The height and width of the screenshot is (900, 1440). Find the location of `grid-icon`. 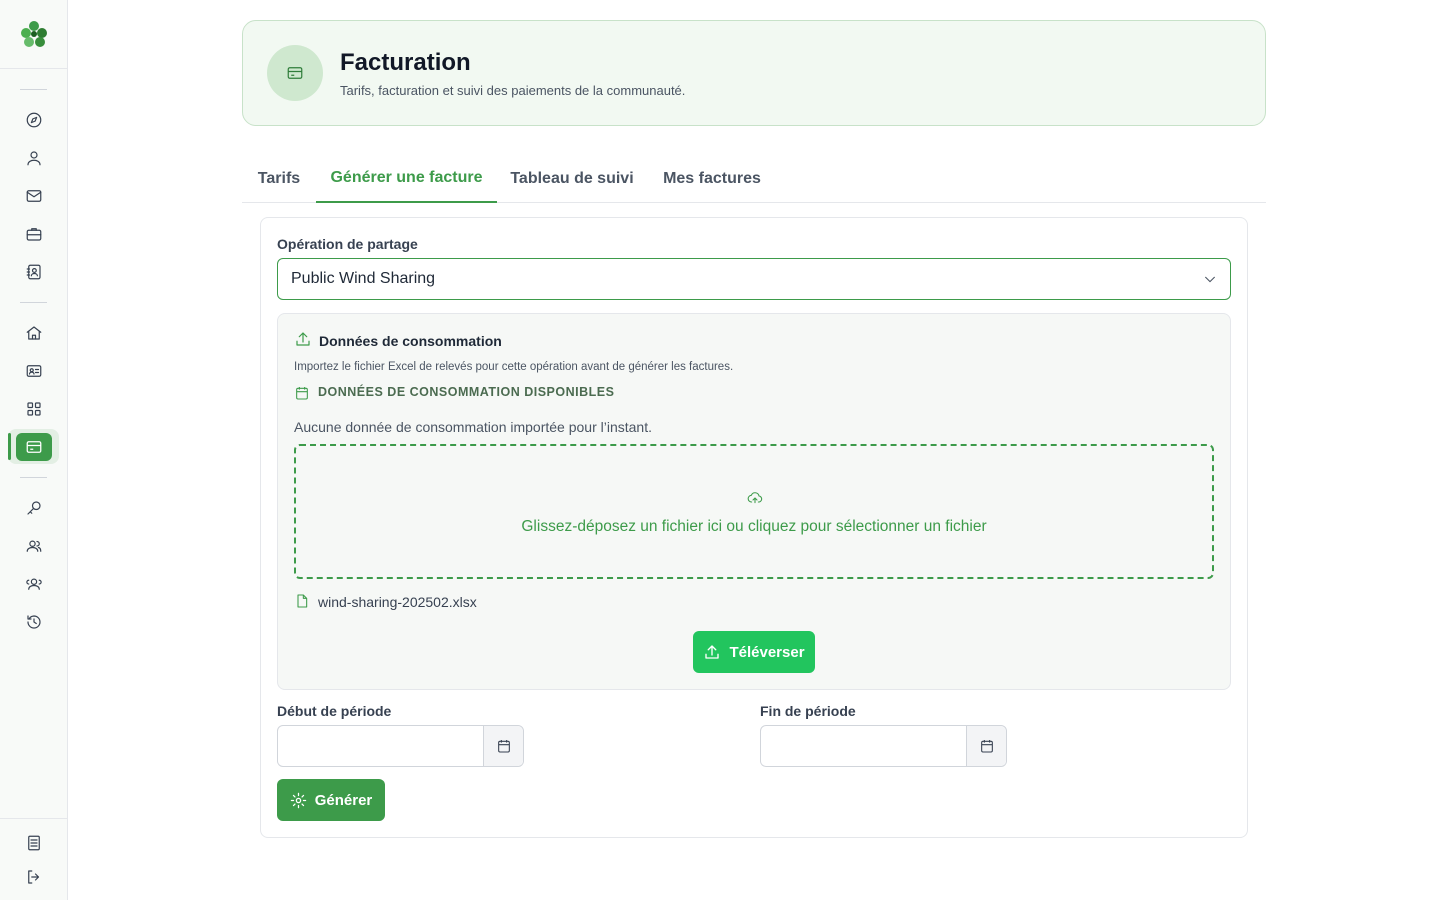

grid-icon is located at coordinates (34, 409).